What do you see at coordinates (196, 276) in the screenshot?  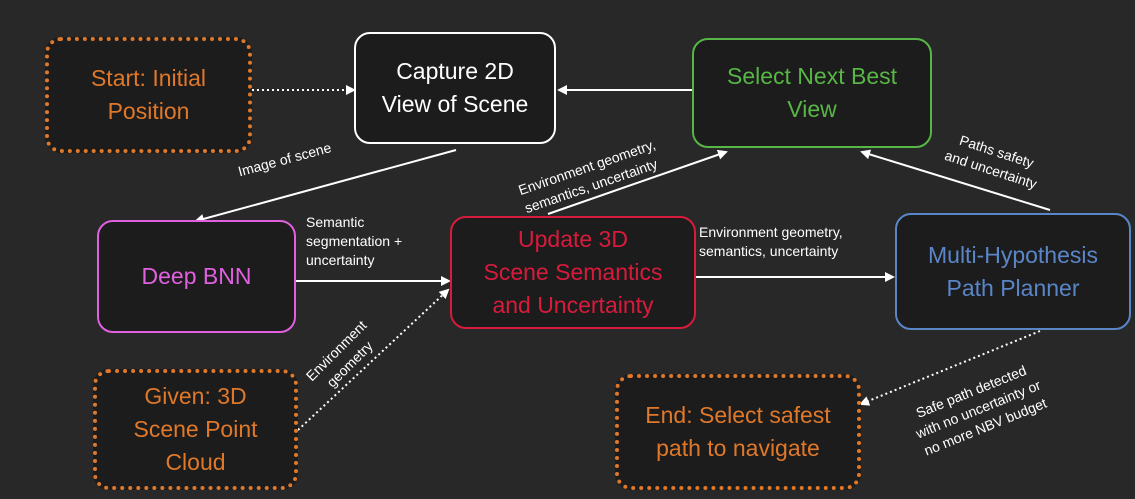 I see `node-deep-bnn: Deep BNN` at bounding box center [196, 276].